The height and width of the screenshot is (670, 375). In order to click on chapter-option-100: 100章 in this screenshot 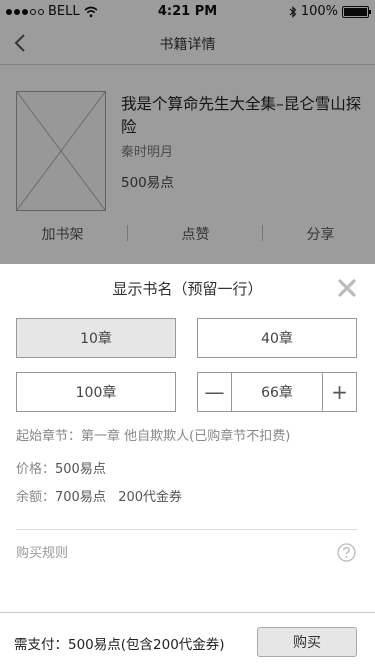, I will do `click(96, 392)`.